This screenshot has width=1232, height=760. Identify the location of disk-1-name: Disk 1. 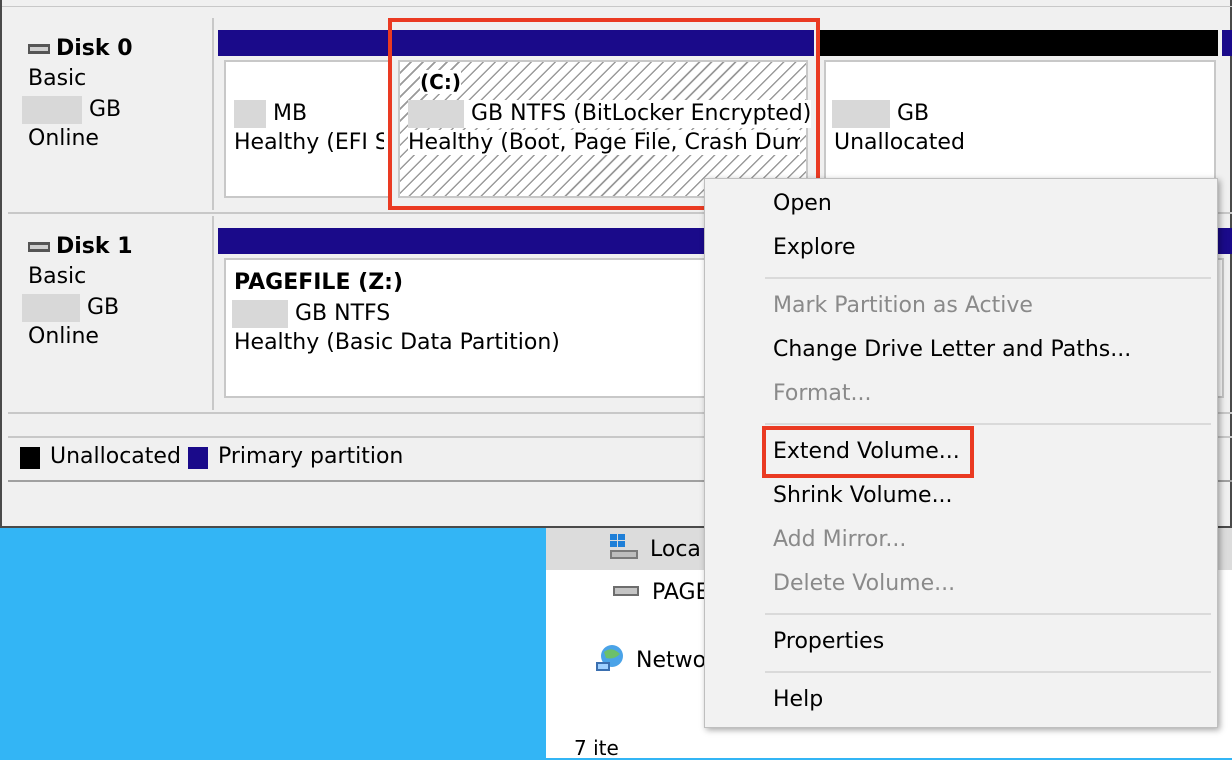
(80, 246).